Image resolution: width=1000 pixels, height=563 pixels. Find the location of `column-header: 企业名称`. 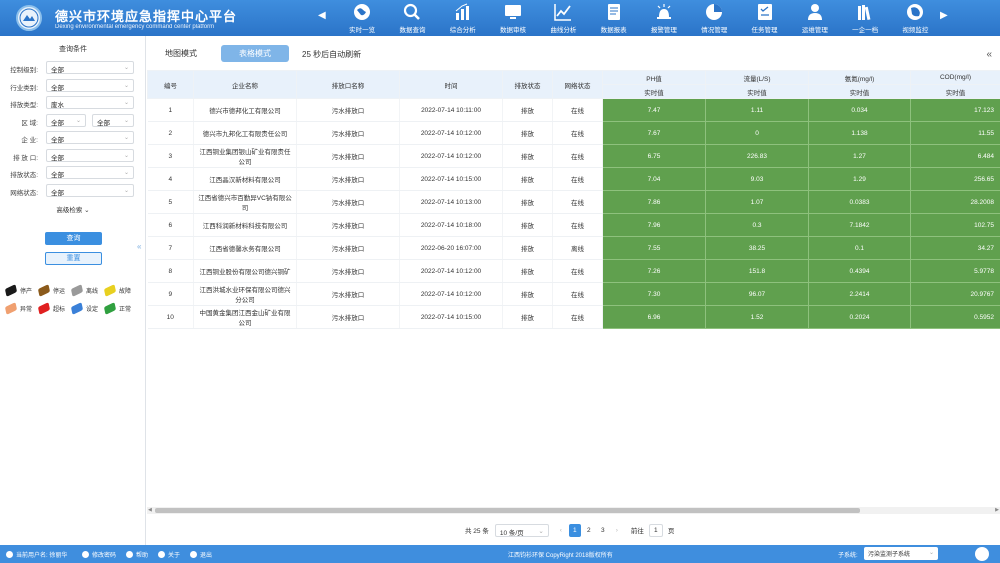

column-header: 企业名称 is located at coordinates (245, 84).